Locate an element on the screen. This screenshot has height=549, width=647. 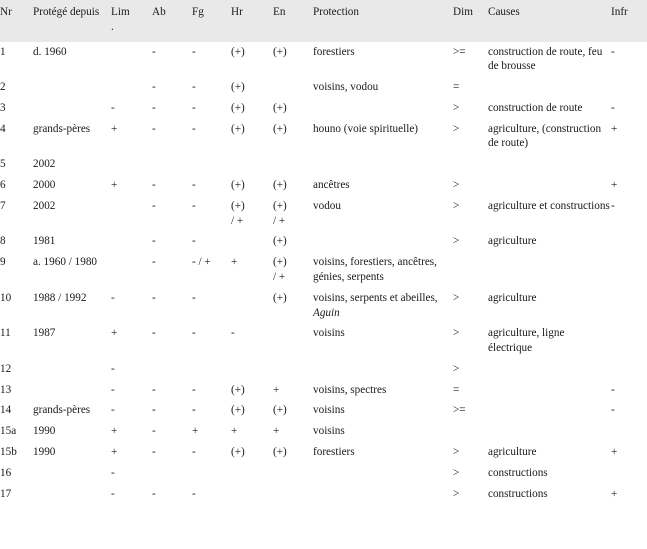
cell-text: a. 1960 / 1980 is located at coordinates (65, 262).